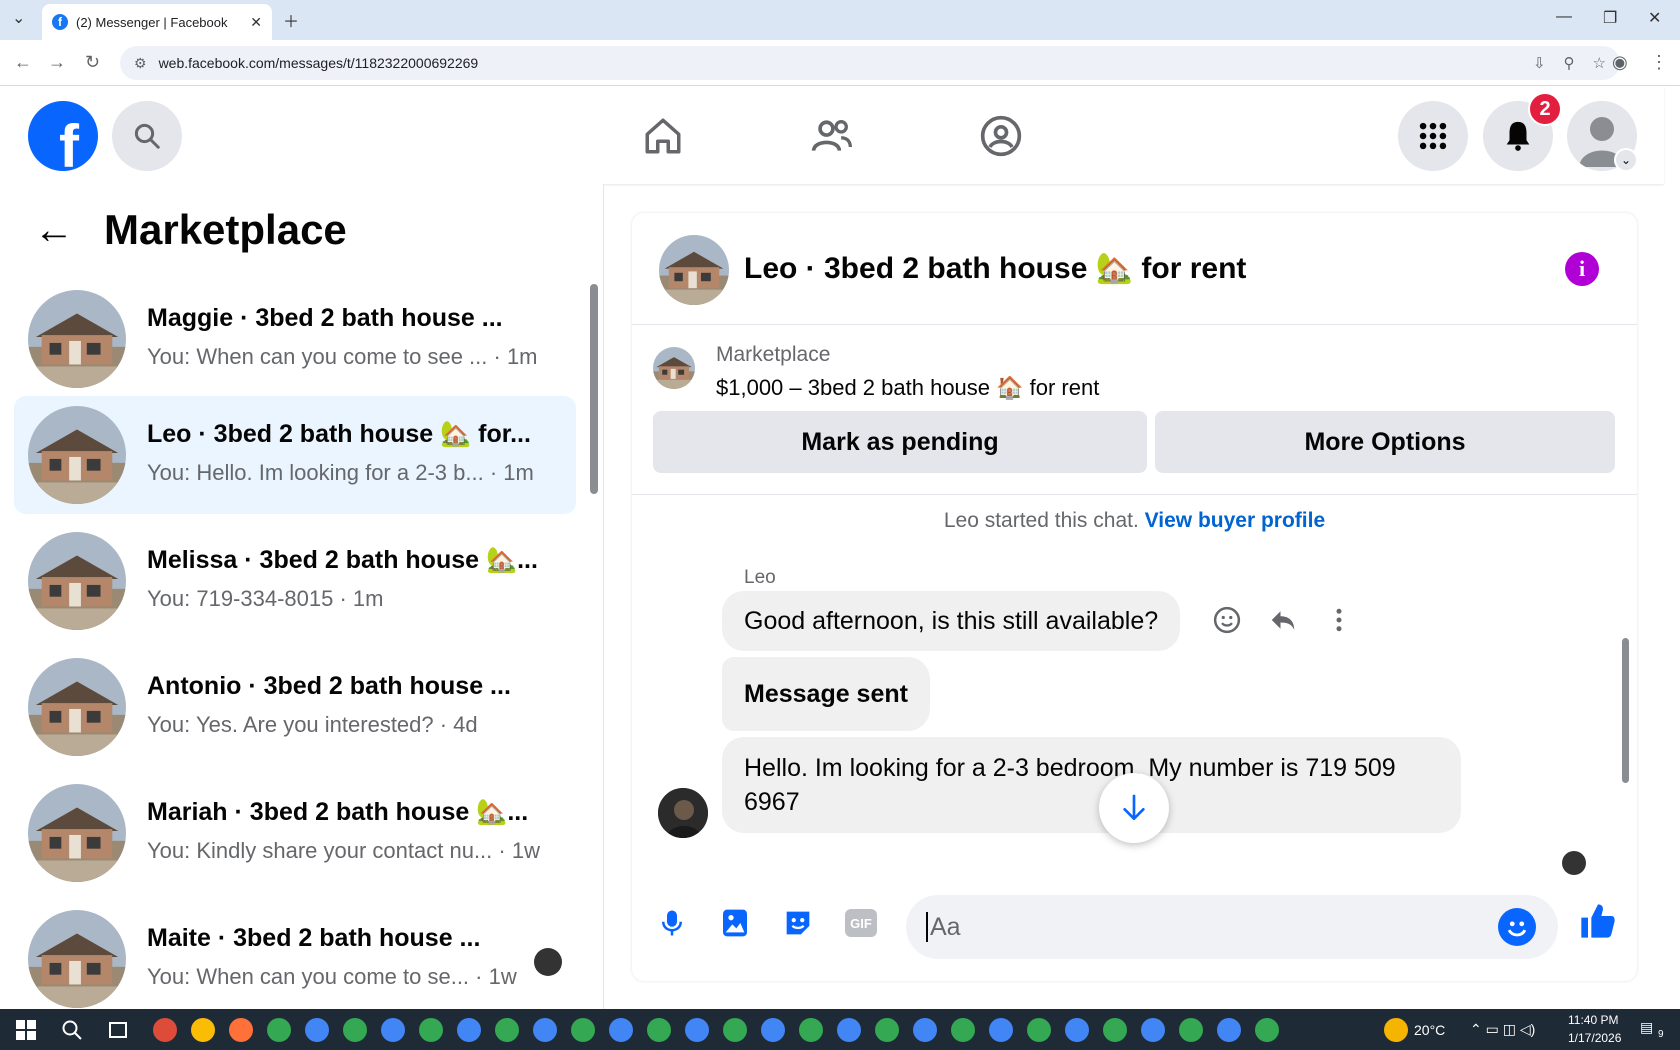 The width and height of the screenshot is (1680, 1050). Describe the element at coordinates (826, 694) in the screenshot. I see `message-bubble: Message sent` at that location.